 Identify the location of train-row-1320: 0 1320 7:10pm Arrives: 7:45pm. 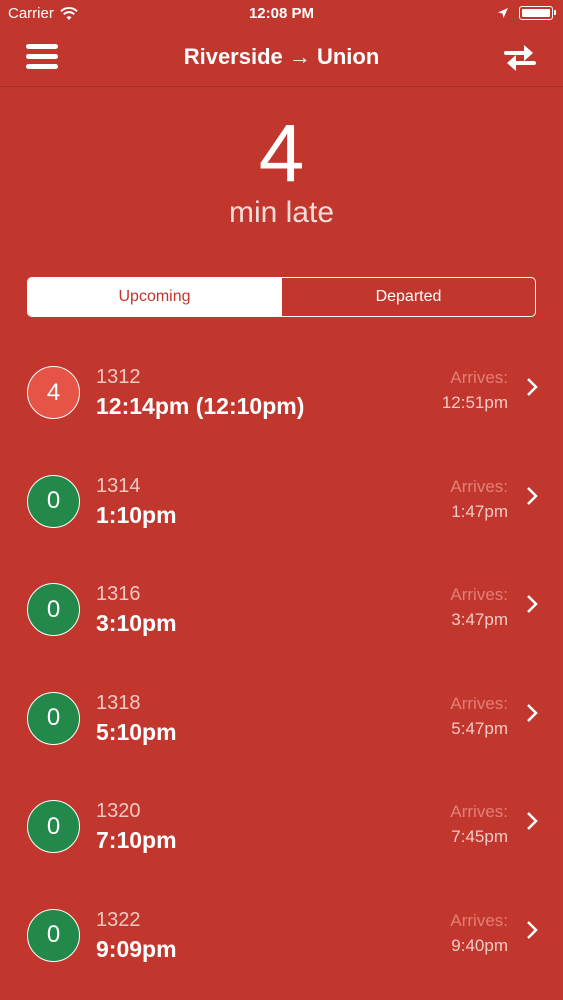
(281, 826).